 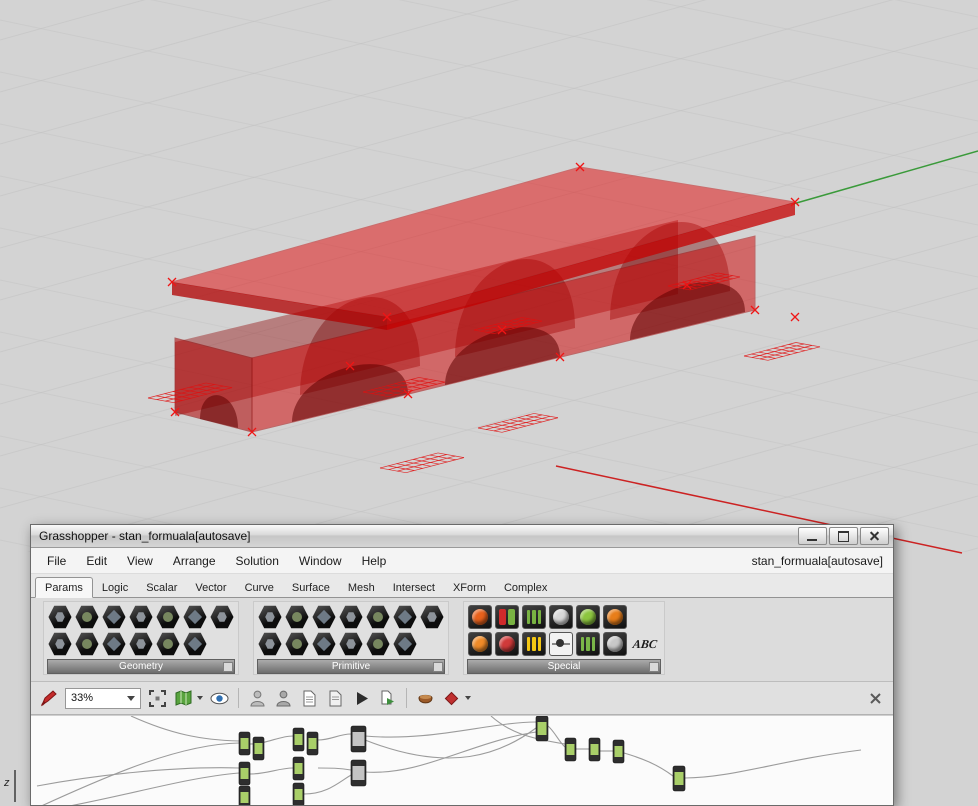 What do you see at coordinates (257, 698) in the screenshot?
I see `gallery-statue-icon` at bounding box center [257, 698].